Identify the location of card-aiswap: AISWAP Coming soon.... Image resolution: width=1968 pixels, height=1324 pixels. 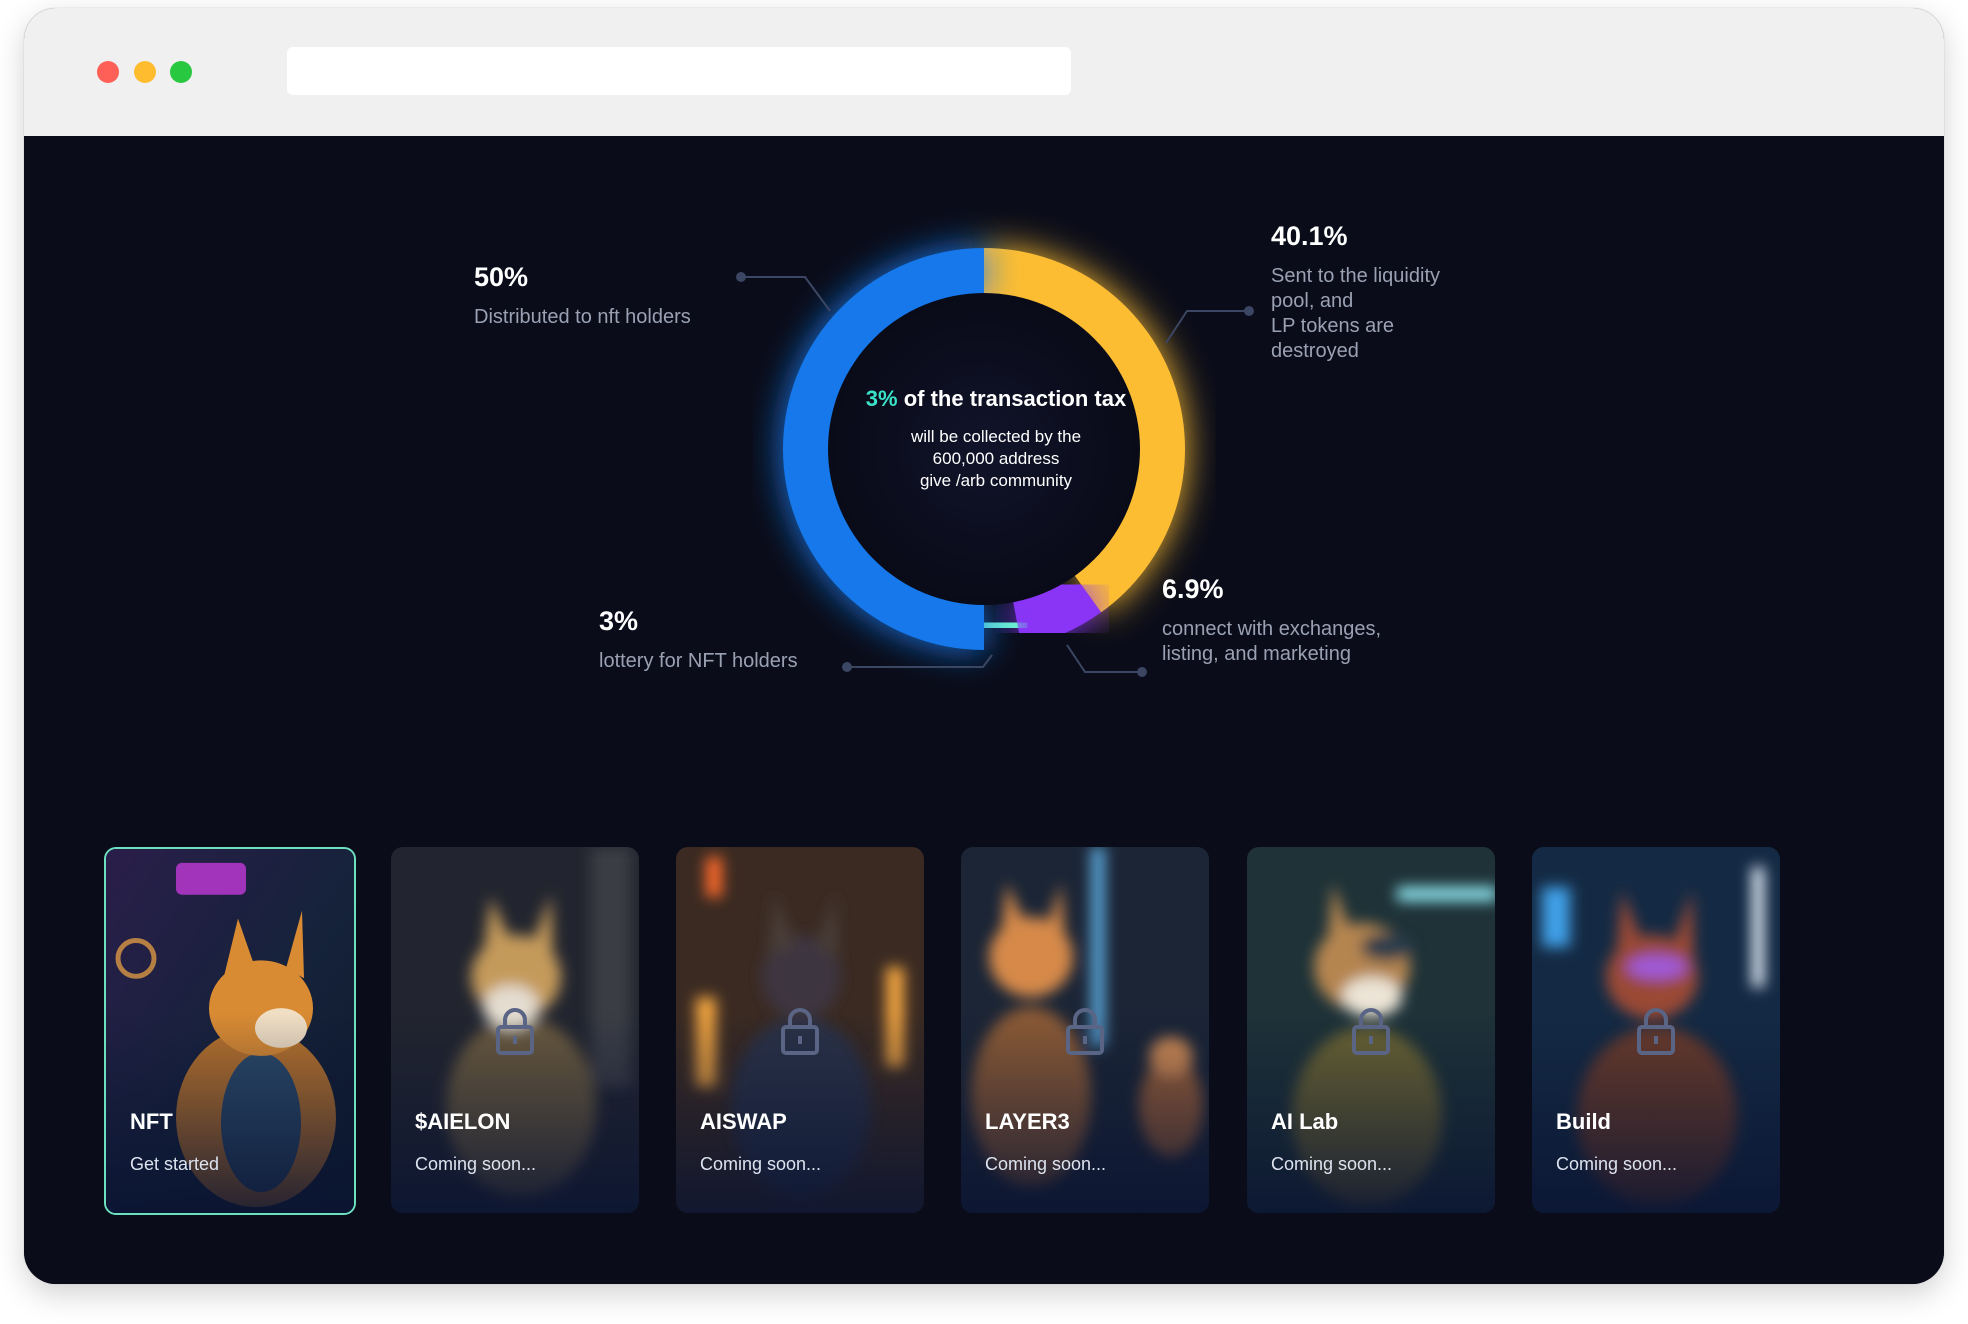
(800, 1030).